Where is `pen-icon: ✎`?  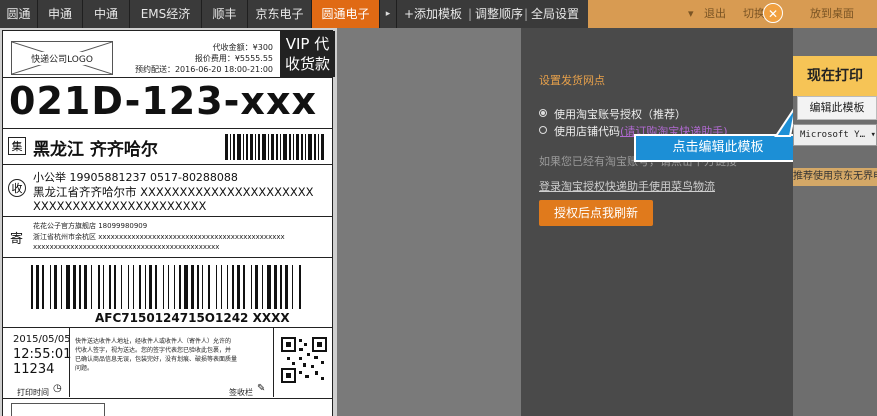
pen-icon: ✎ is located at coordinates (261, 388).